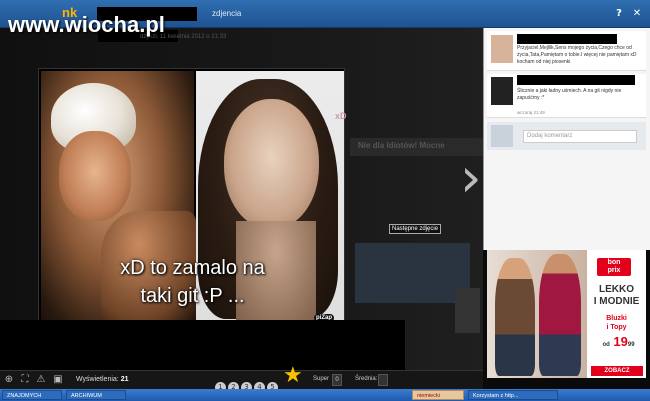  I want to click on ad-headline: LEKKO I MODNIE, so click(616, 296).